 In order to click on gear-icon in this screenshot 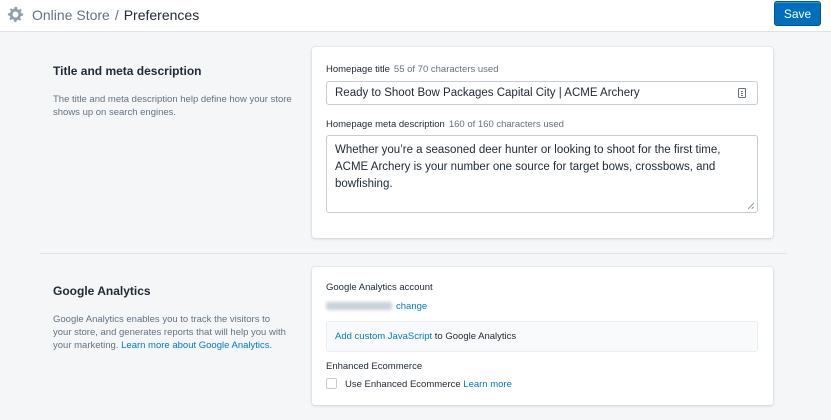, I will do `click(15, 14)`.